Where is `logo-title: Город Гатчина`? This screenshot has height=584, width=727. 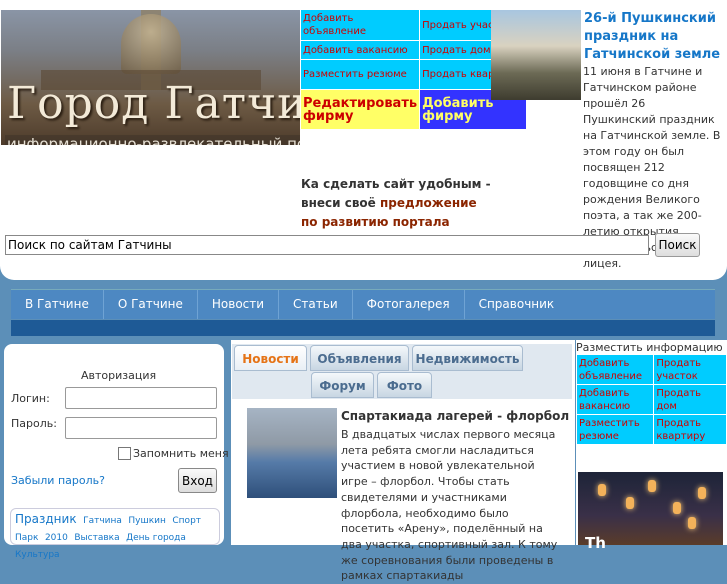
logo-title: Город Гатчина is located at coordinates (153, 103).